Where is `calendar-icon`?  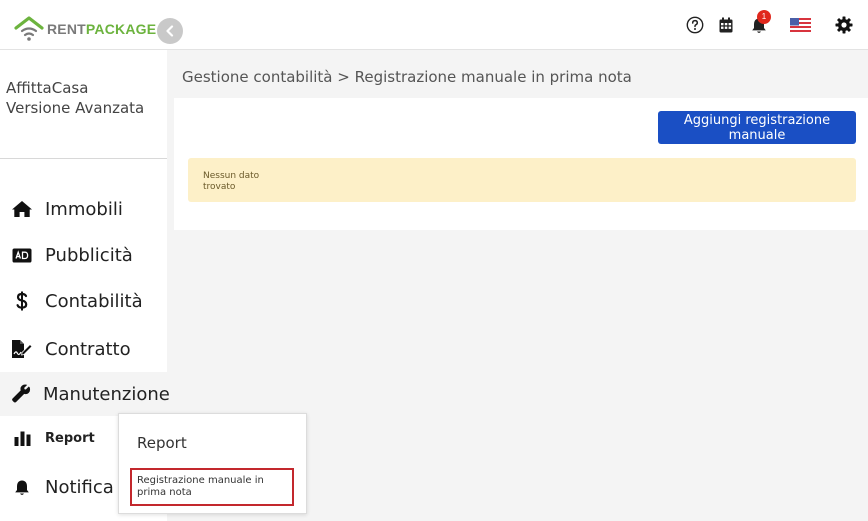
calendar-icon is located at coordinates (726, 25).